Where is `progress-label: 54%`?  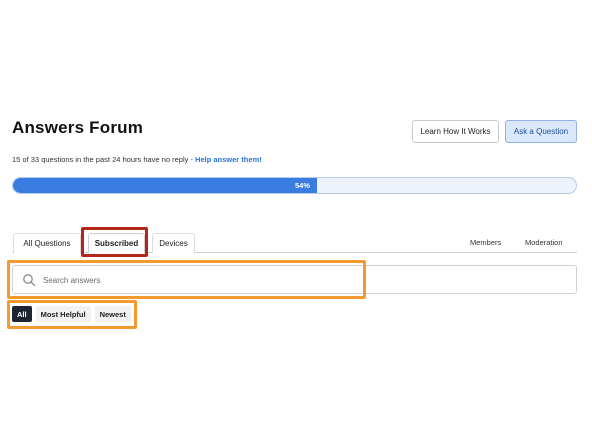 progress-label: 54% is located at coordinates (303, 185).